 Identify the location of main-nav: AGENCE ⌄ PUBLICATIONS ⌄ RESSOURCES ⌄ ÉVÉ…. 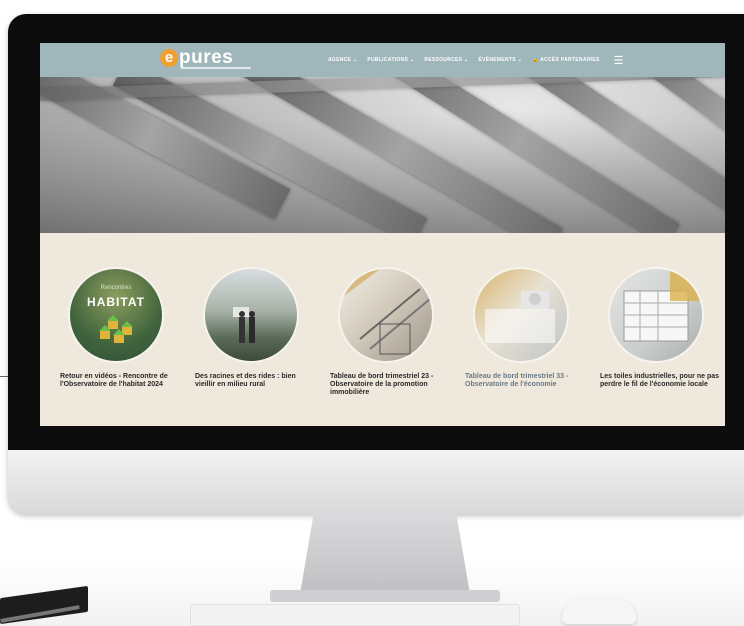
(476, 60).